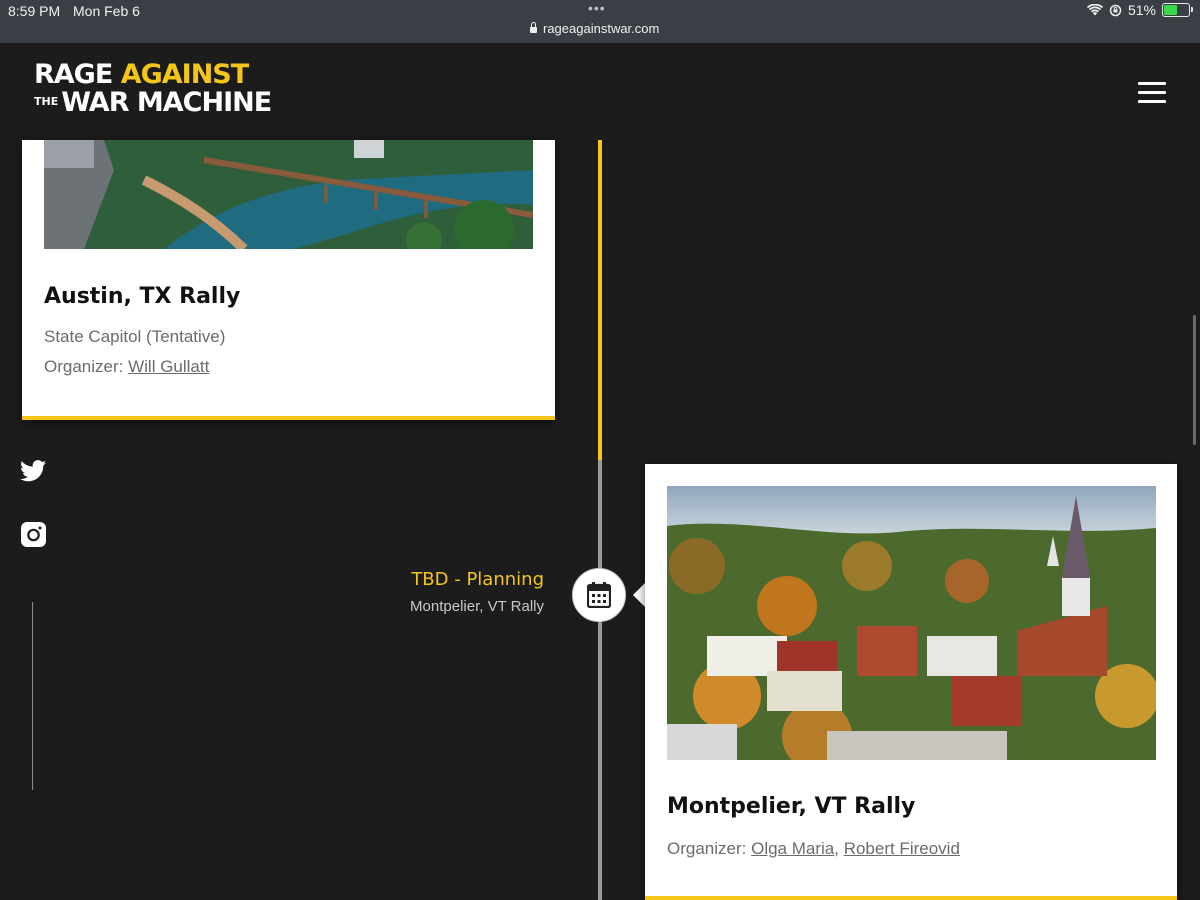 The width and height of the screenshot is (1200, 900). What do you see at coordinates (597, 8) in the screenshot?
I see `multitasking-dots: •••` at bounding box center [597, 8].